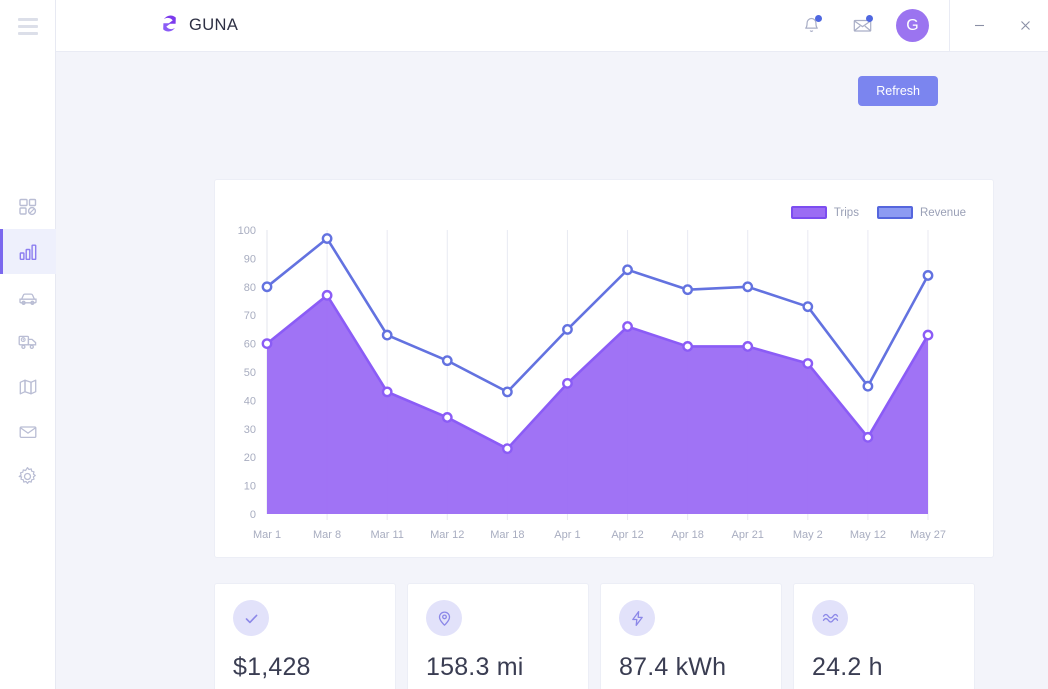  What do you see at coordinates (253, 515) in the screenshot?
I see `svg-text: 0` at bounding box center [253, 515].